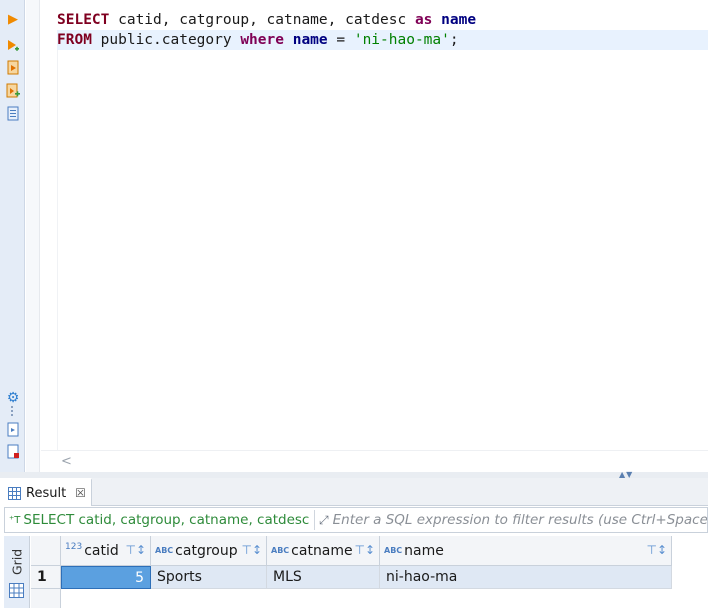 This screenshot has width=708, height=608. I want to click on sql-keyword: where, so click(262, 40).